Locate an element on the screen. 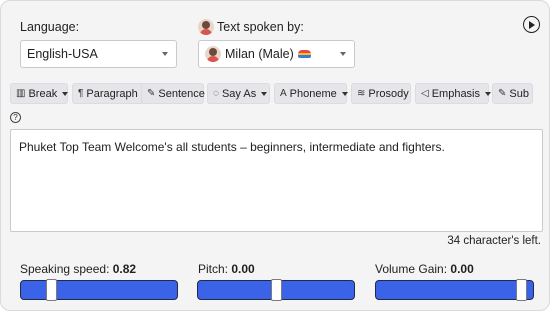 Image resolution: width=550 pixels, height=311 pixels. phoneme-icon: A is located at coordinates (283, 93).